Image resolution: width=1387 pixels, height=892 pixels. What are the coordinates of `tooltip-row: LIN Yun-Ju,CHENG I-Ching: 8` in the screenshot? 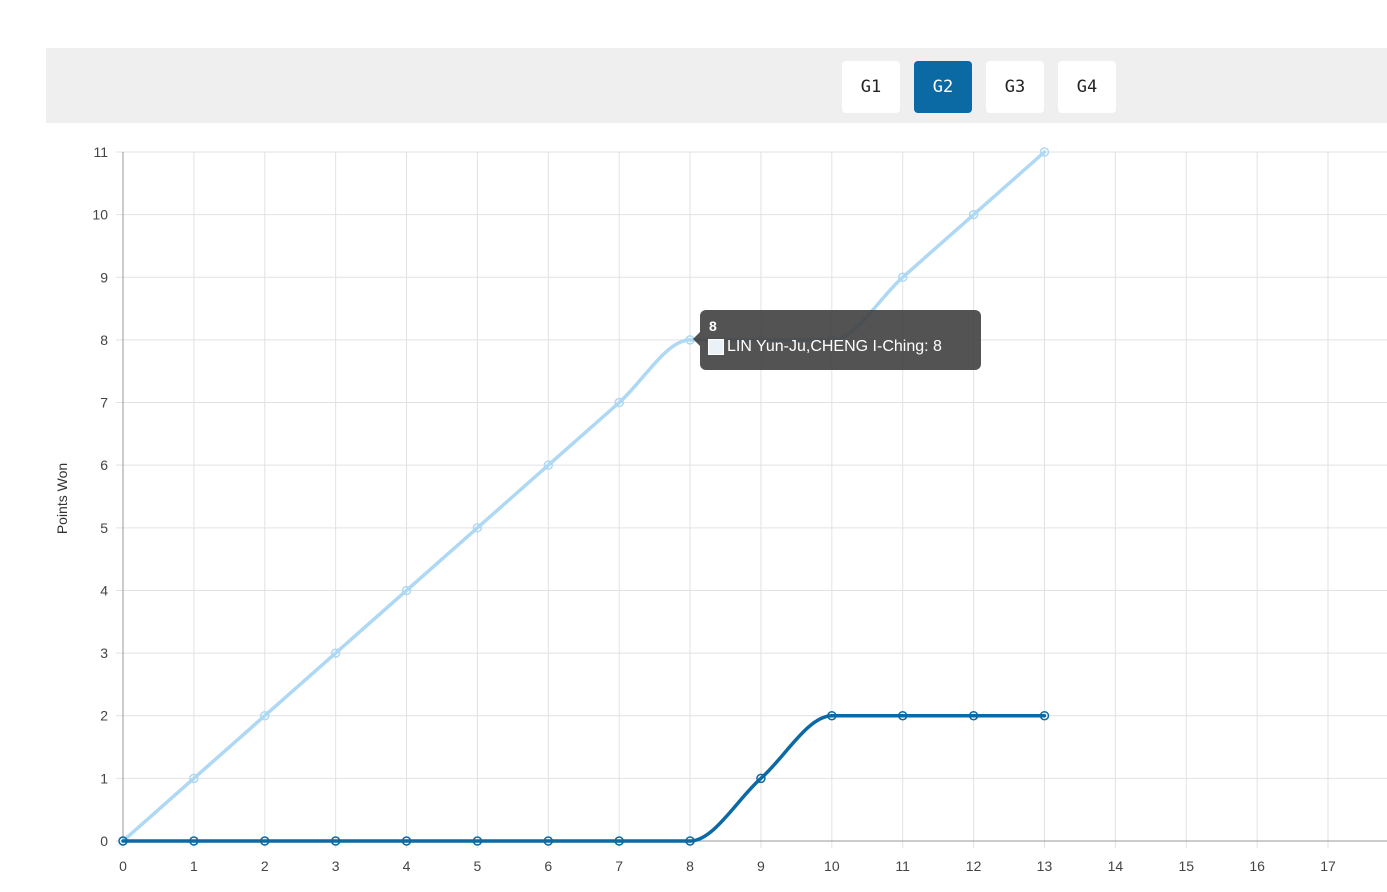 It's located at (840, 347).